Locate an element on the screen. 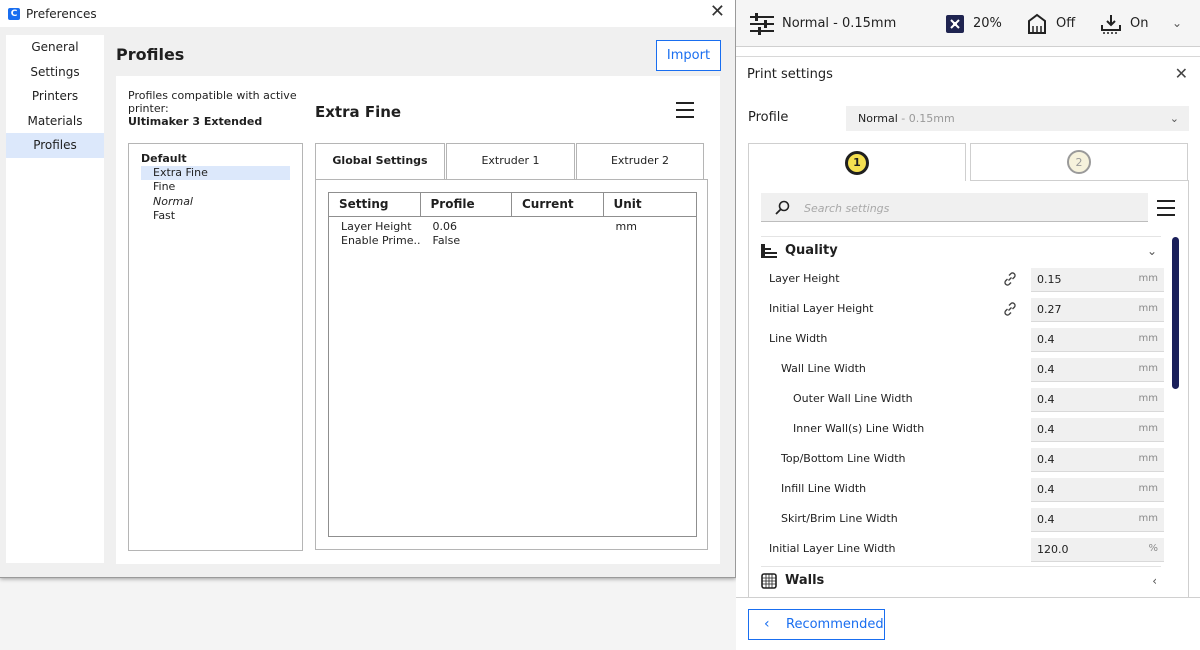  infill-summary: 20% is located at coordinates (973, 23).